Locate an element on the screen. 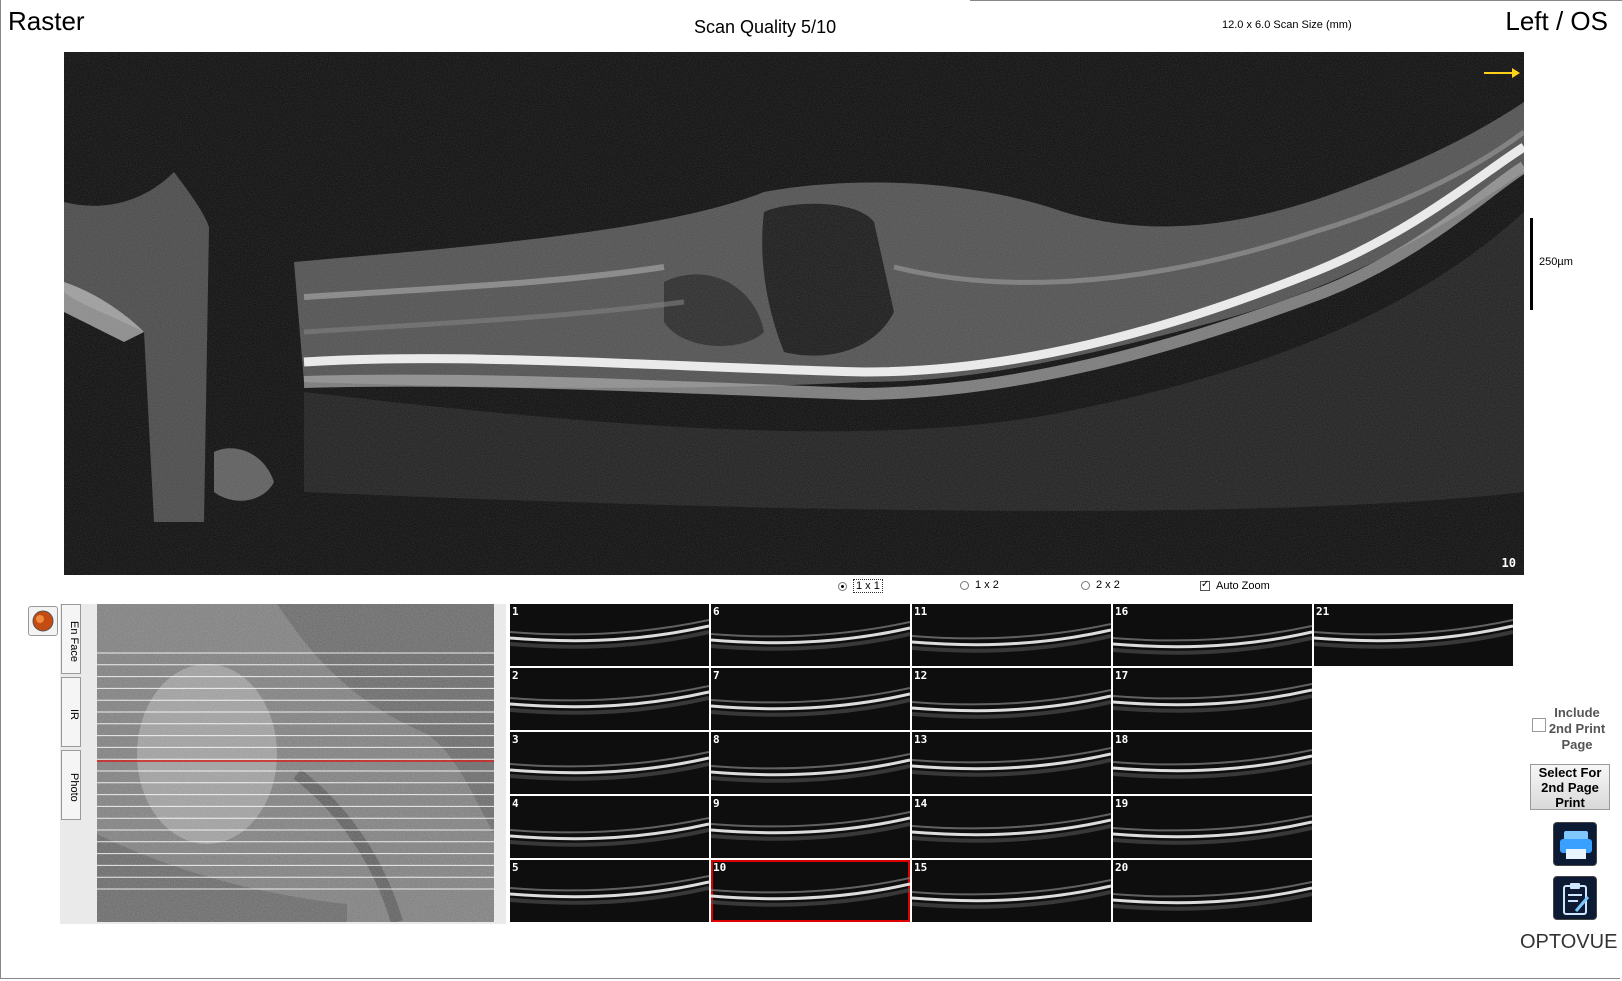  thumbnail-scan: 2 is located at coordinates (609, 699).